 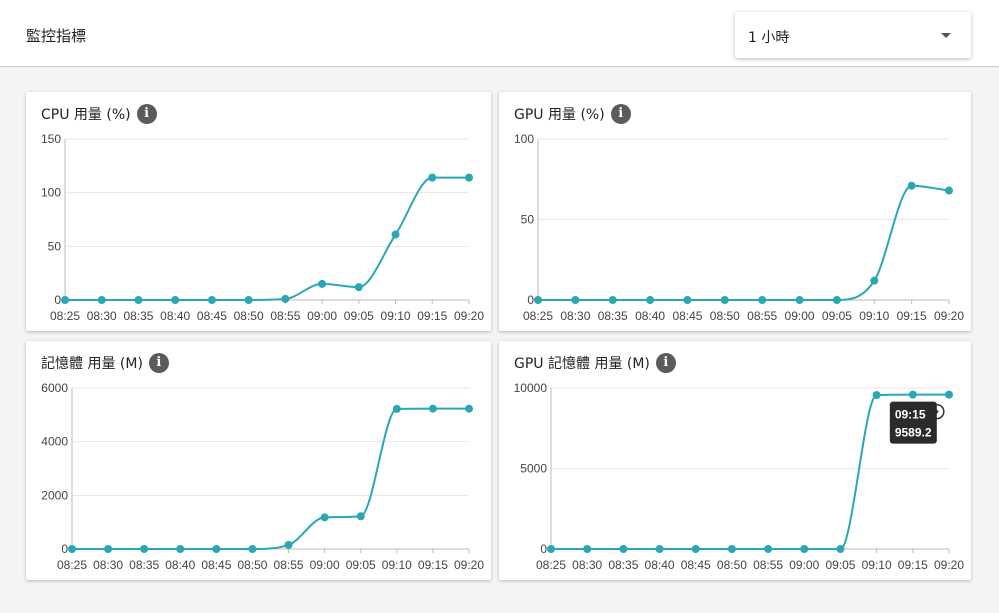 I want to click on y-tick-label: 5000, so click(x=533, y=469).